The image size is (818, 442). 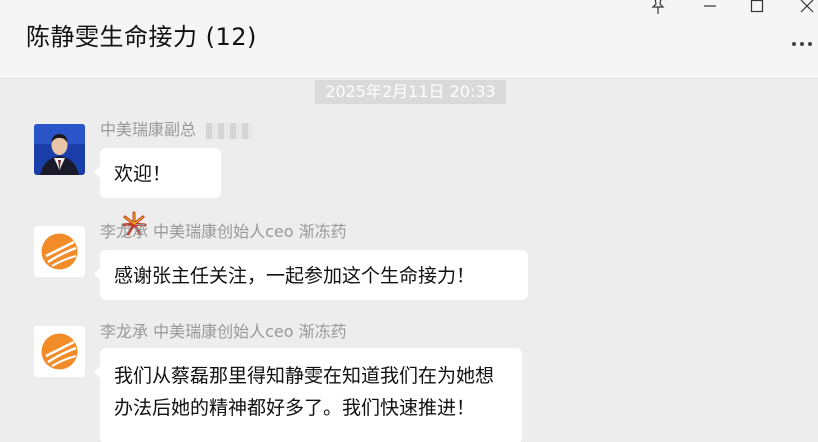 What do you see at coordinates (304, 376) in the screenshot?
I see `message-text-line: 我们从蔡磊那里得知静雯在知道我们在为她想` at bounding box center [304, 376].